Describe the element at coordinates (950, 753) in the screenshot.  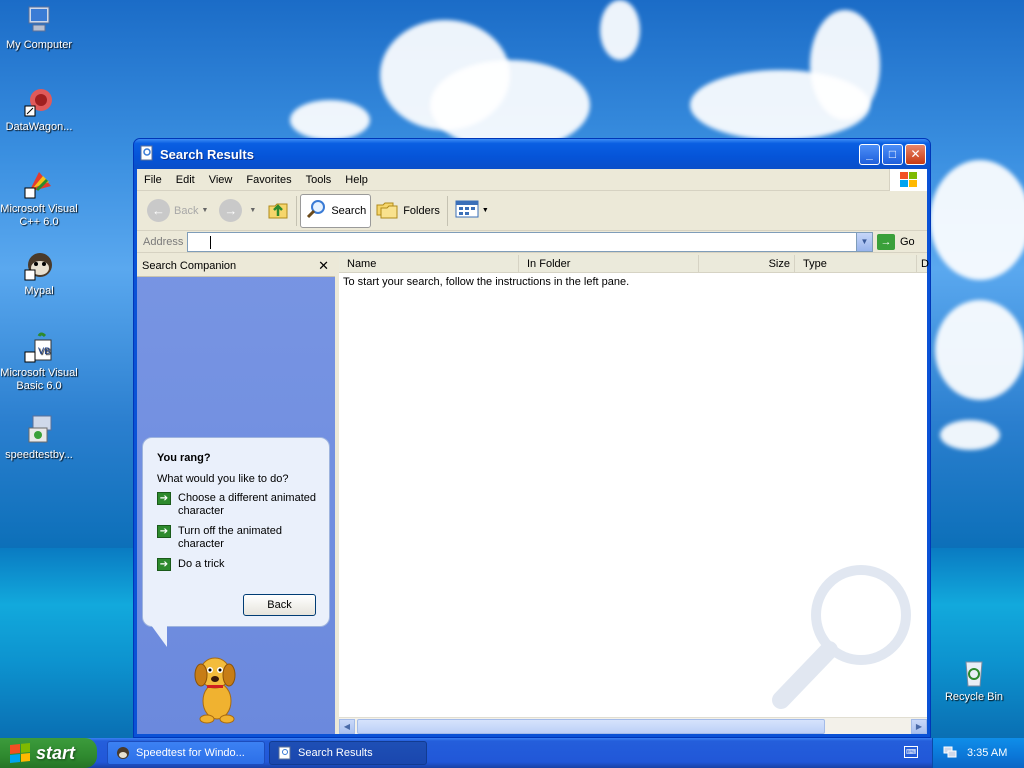
I see `network-icon` at that location.